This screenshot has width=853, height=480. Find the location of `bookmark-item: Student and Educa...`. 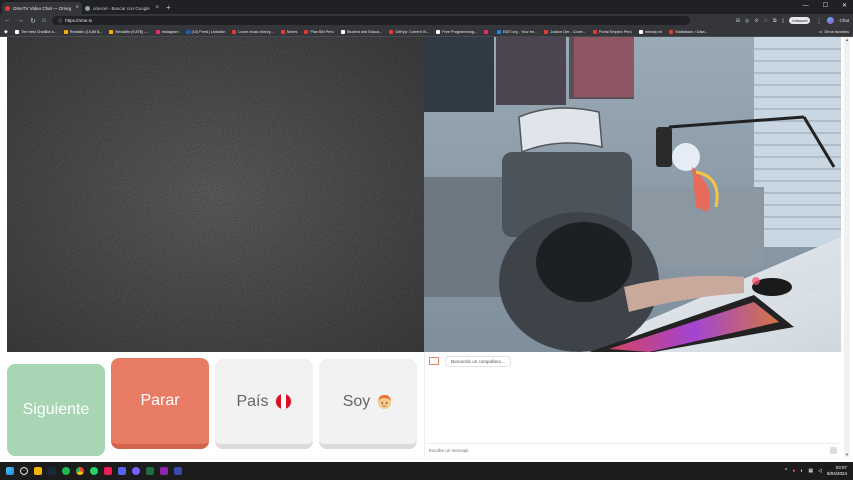

bookmark-item: Student and Educa... is located at coordinates (361, 31).